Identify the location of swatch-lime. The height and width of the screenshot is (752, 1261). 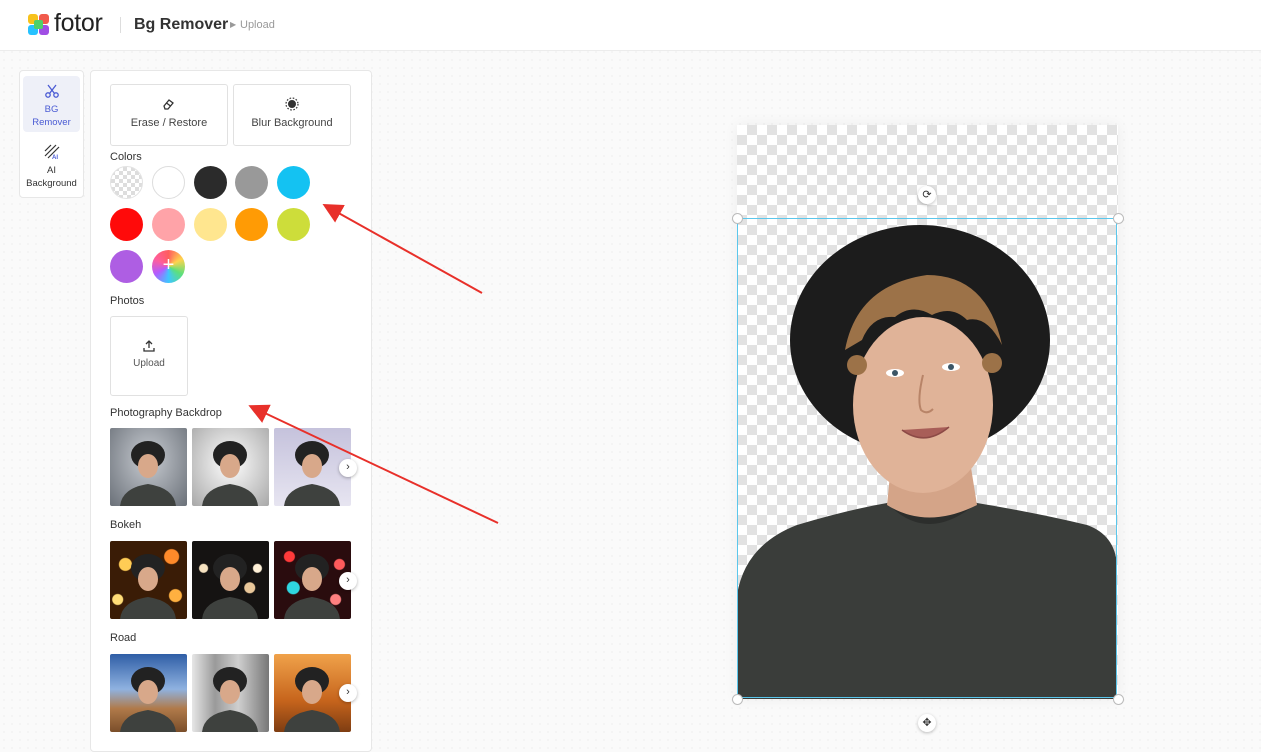
(293, 224).